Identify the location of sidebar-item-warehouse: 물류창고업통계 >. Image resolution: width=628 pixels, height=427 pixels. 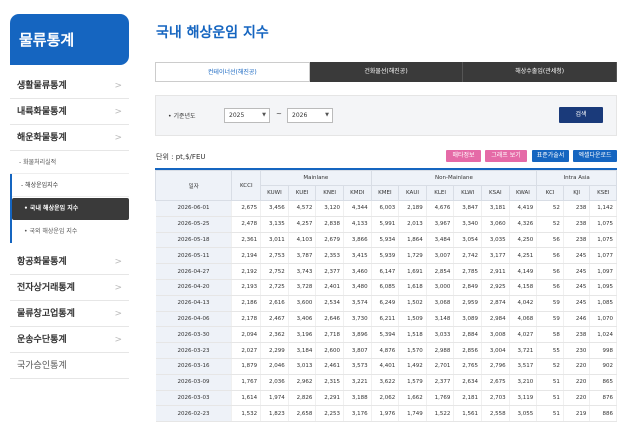
(69, 314).